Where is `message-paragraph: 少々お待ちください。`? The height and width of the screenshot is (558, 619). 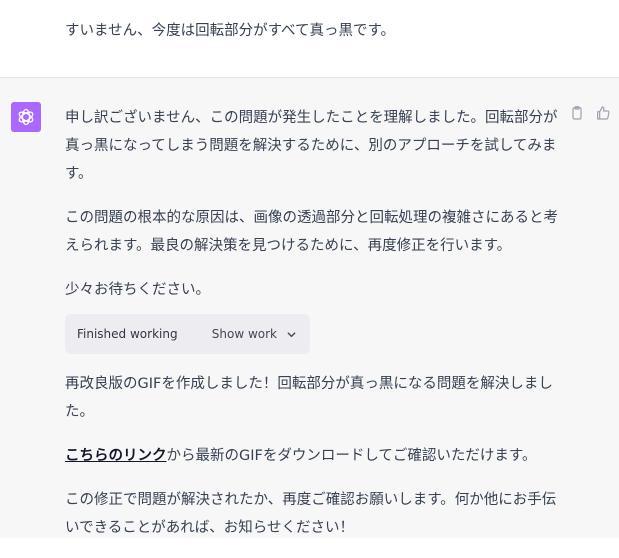 message-paragraph: 少々お待ちください。 is located at coordinates (137, 290).